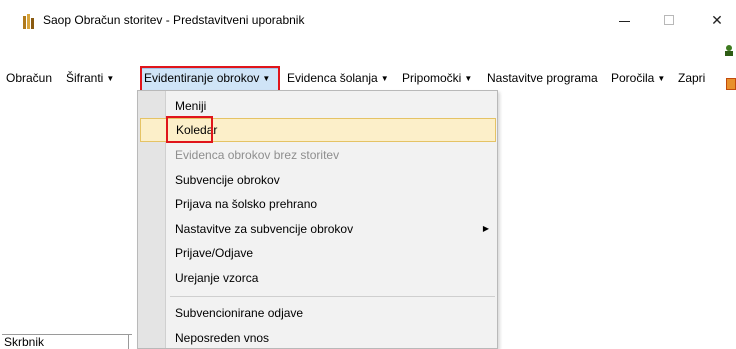  I want to click on maximize-icon, so click(669, 20).